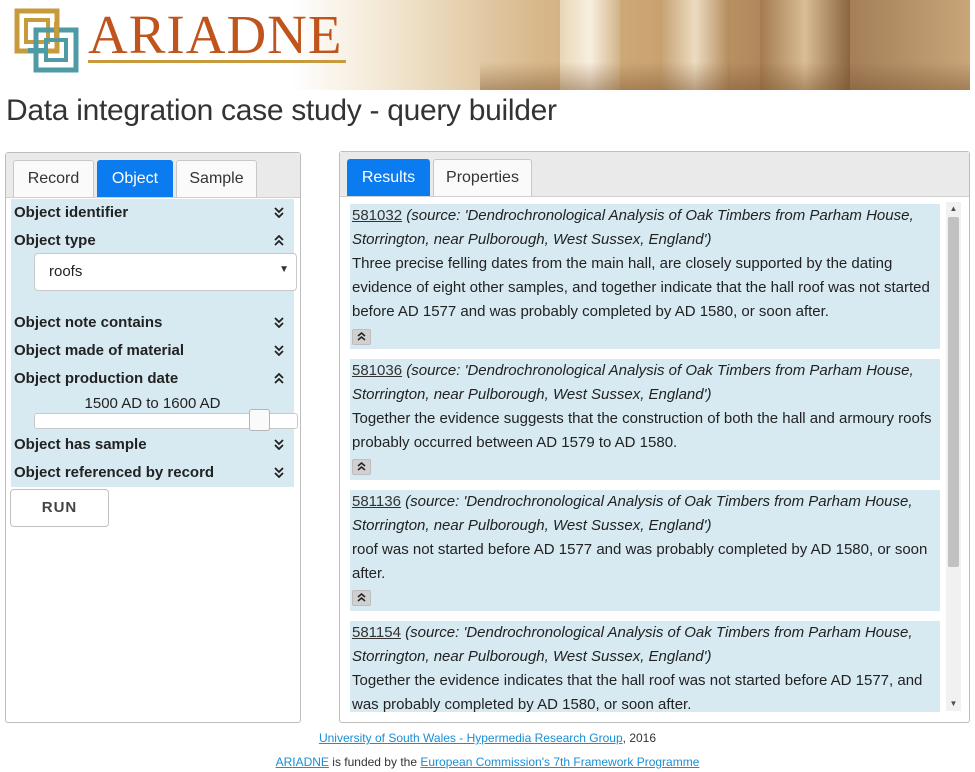 The height and width of the screenshot is (772, 975). What do you see at coordinates (654, 174) in the screenshot?
I see `results-tabs: Results Properties` at bounding box center [654, 174].